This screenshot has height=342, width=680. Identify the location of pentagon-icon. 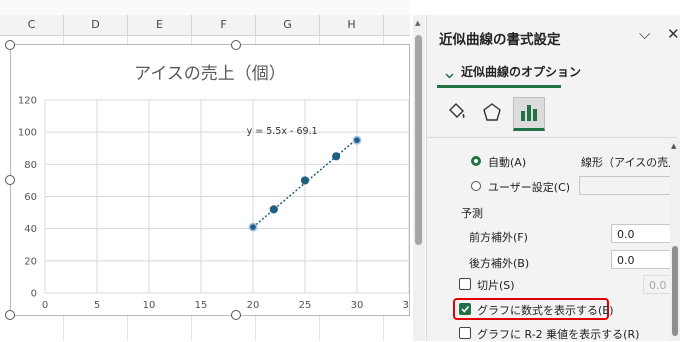
(492, 112).